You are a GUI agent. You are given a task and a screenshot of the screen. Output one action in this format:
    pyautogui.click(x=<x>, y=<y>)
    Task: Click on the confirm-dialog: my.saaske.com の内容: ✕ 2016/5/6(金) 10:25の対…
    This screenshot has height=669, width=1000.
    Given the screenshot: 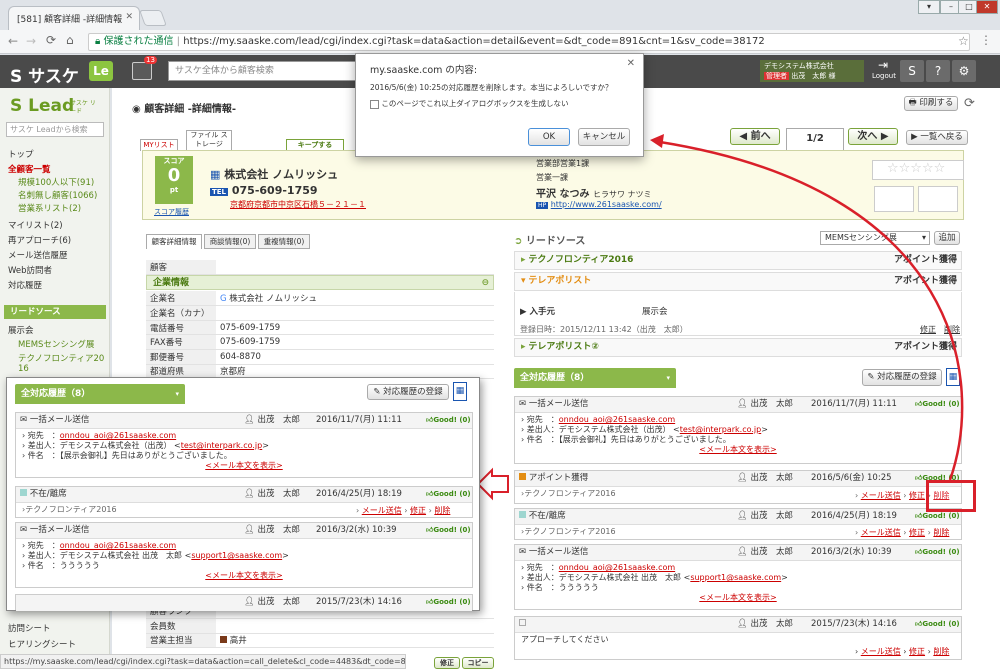 What is the action you would take?
    pyautogui.click(x=499, y=105)
    